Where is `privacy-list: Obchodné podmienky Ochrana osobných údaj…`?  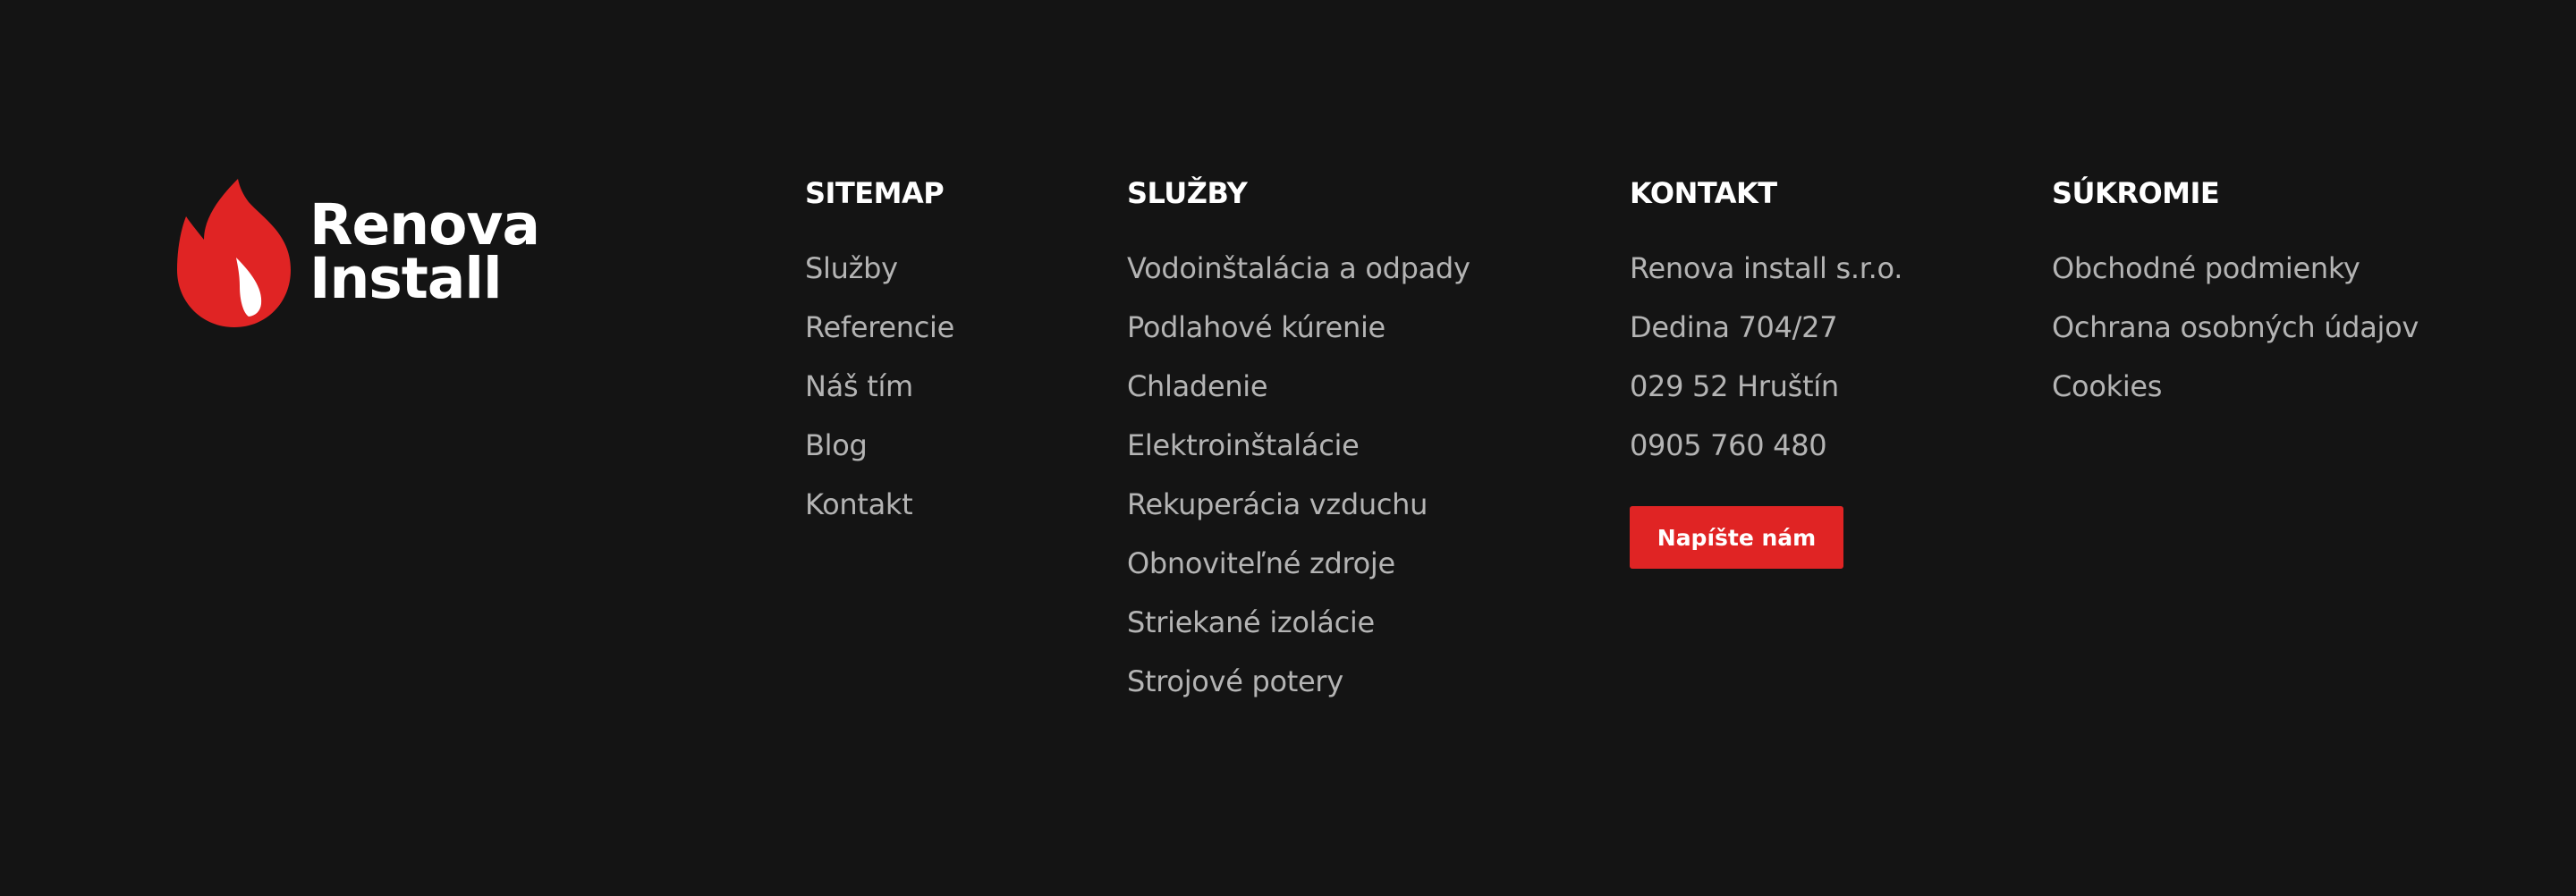
privacy-list: Obchodné podmienky Ochrana osobných údaj… is located at coordinates (2235, 327).